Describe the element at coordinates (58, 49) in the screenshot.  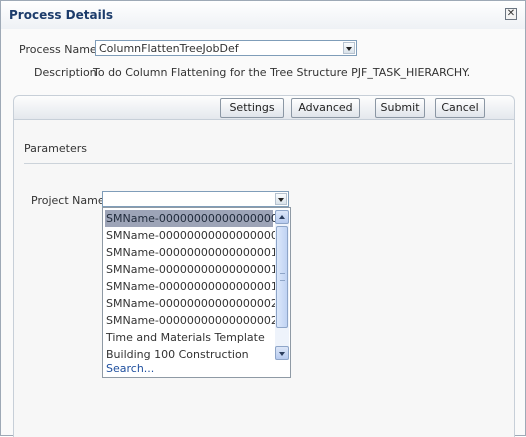
I see `process-name-label: Process Name` at that location.